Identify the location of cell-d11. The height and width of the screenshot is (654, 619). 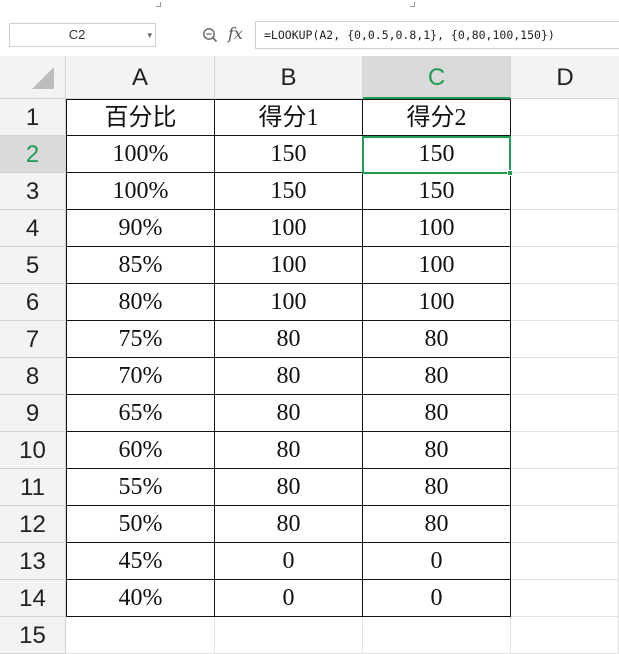
(565, 487).